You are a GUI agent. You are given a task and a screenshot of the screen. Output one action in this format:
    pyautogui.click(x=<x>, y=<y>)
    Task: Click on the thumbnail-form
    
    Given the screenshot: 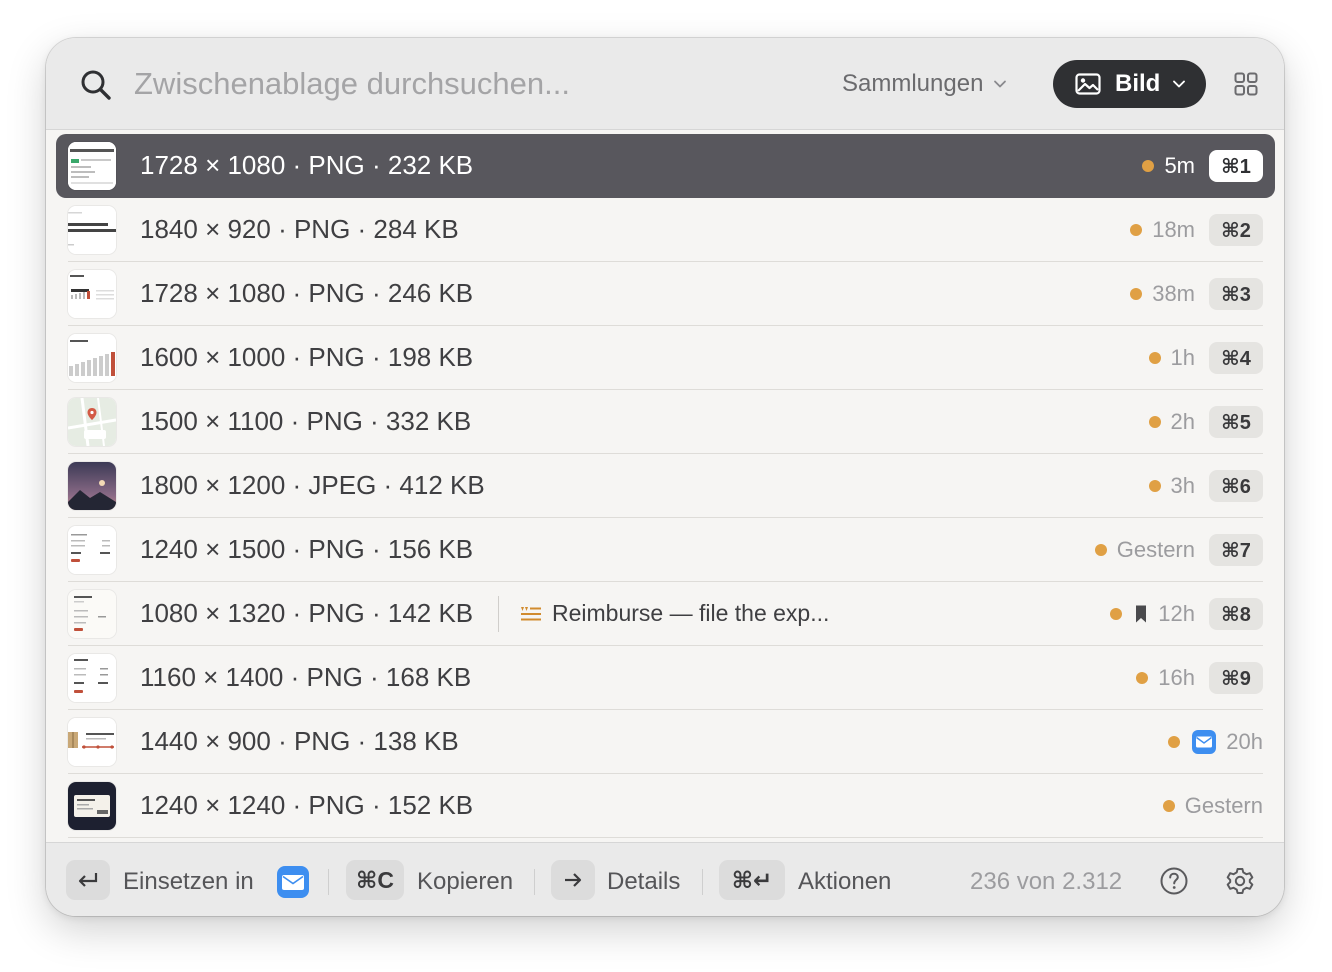 What is the action you would take?
    pyautogui.click(x=92, y=614)
    